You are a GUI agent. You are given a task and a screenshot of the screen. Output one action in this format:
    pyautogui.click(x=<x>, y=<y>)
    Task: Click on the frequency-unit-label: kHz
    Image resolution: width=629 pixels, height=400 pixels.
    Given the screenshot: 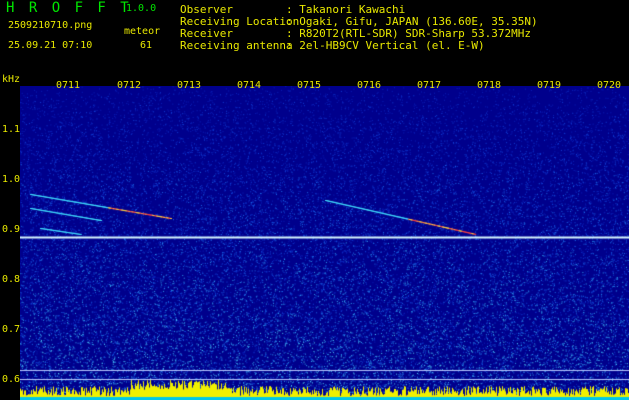 What is the action you would take?
    pyautogui.click(x=11, y=79)
    